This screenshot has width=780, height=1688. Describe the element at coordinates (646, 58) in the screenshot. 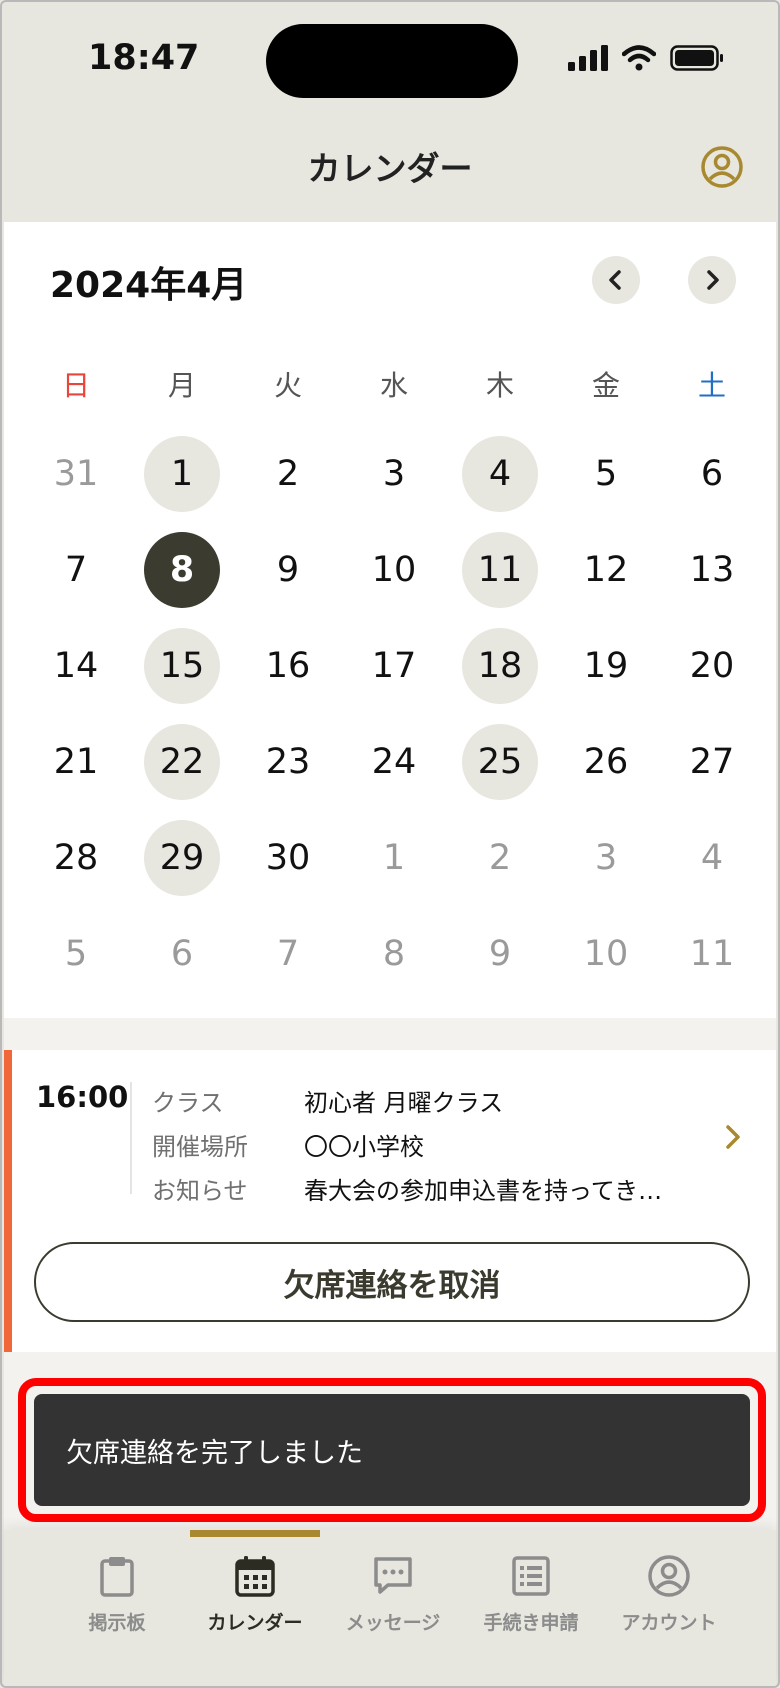

I see `status-icons` at that location.